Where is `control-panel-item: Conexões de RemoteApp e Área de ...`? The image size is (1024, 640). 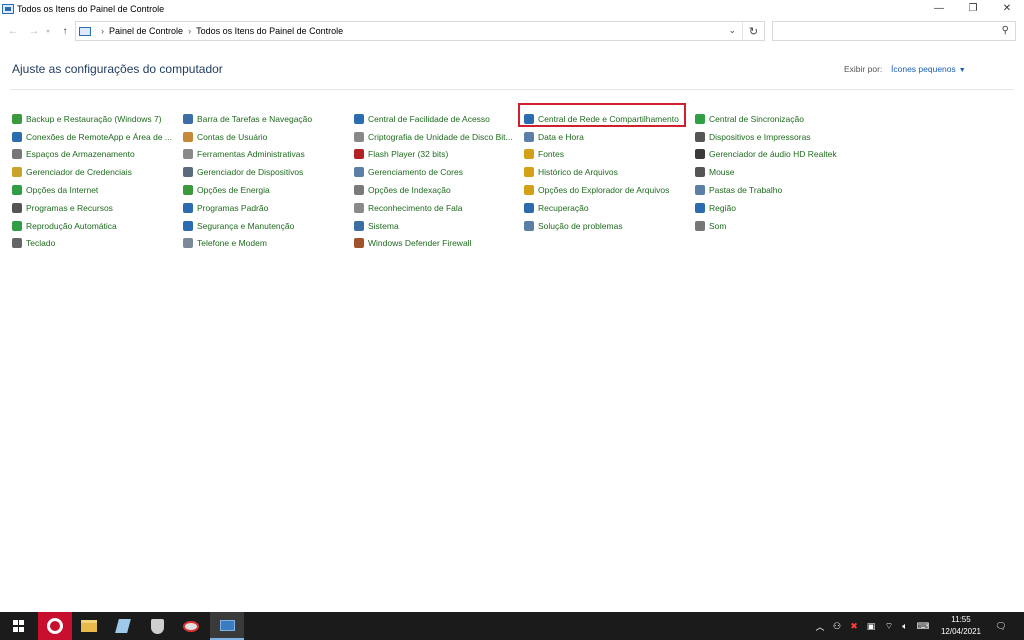 control-panel-item: Conexões de RemoteApp e Área de ... is located at coordinates (97, 137).